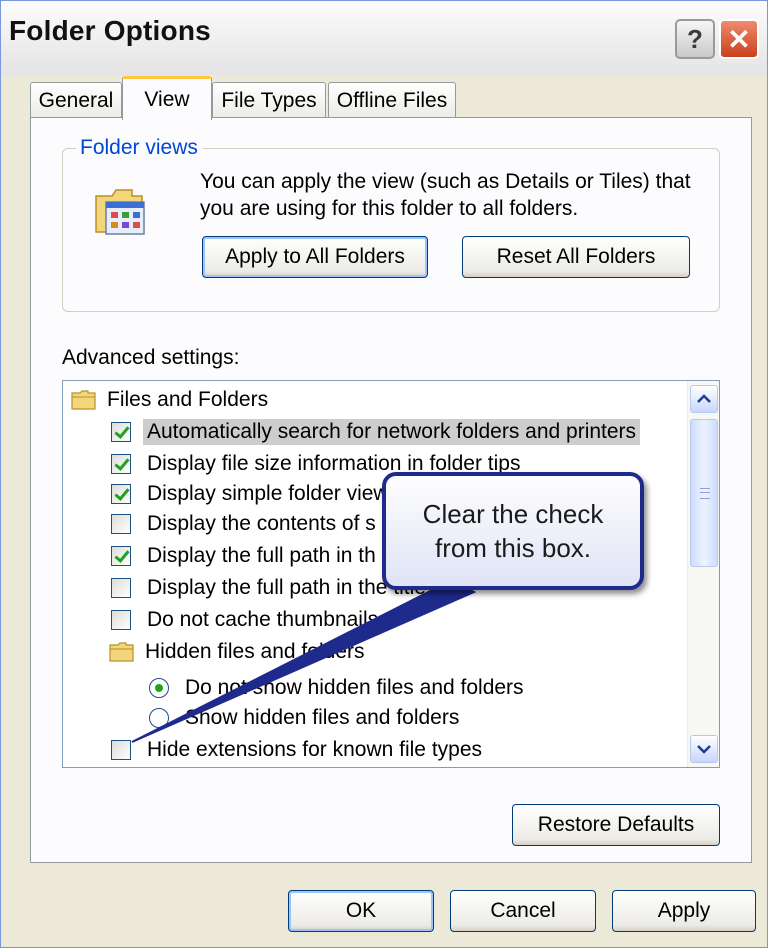  Describe the element at coordinates (703, 574) in the screenshot. I see `vertical-scrollbar` at that location.